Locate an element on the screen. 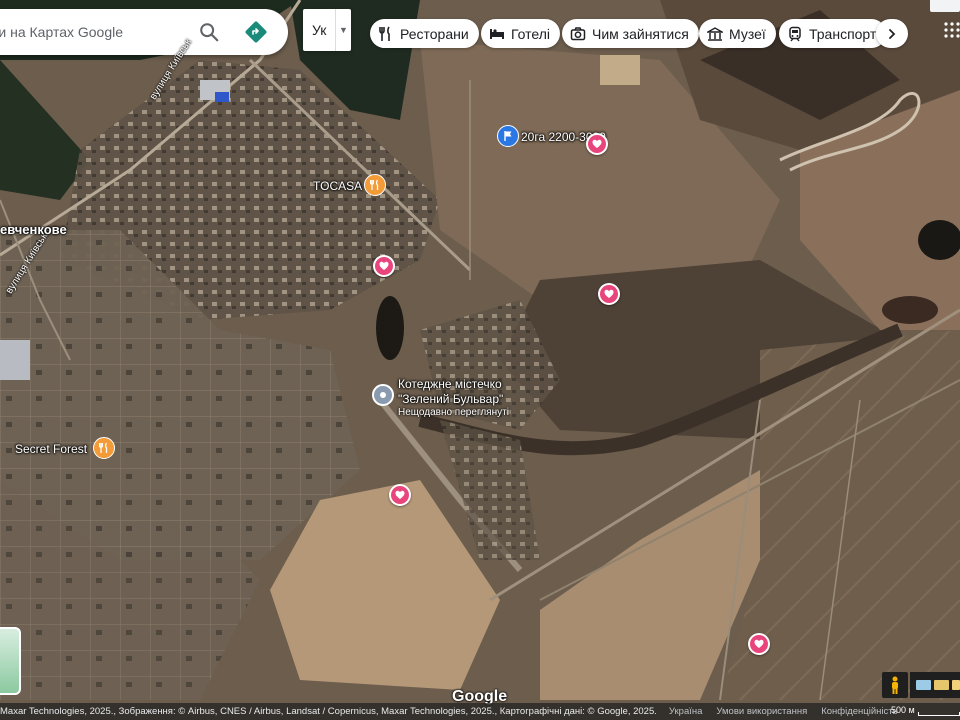  search-input is located at coordinates (91, 32).